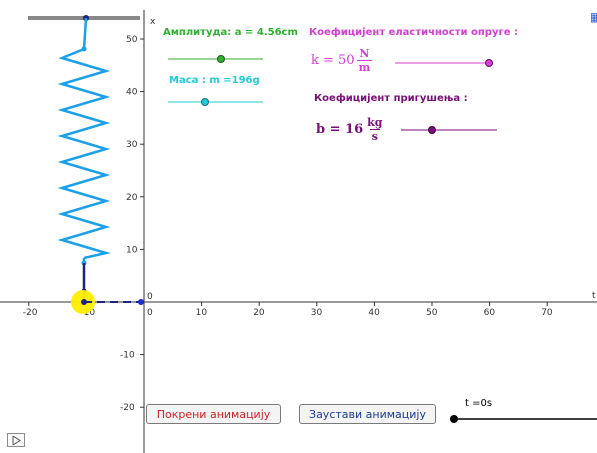  I want to click on x-axis-label: t, so click(594, 296).